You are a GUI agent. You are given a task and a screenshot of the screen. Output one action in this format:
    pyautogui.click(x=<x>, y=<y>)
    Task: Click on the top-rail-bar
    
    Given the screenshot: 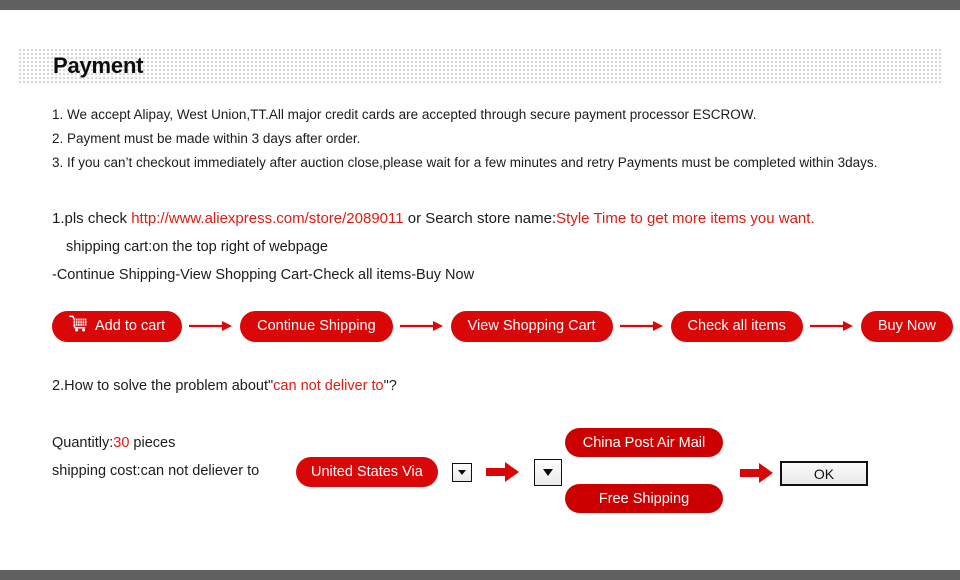 What is the action you would take?
    pyautogui.click(x=480, y=5)
    